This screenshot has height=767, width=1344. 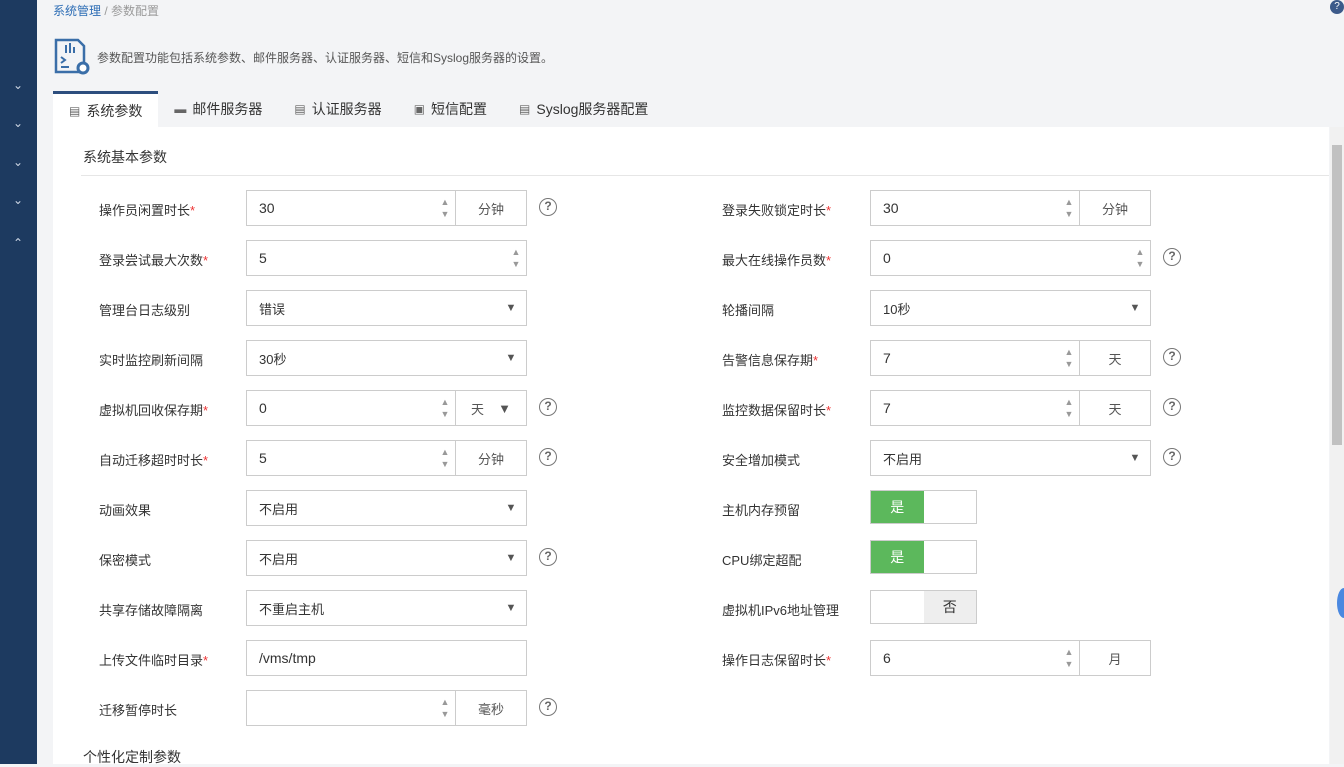 I want to click on form-row: 迁移暂停时长 ▲ ▼ 毫秒?, so click(x=691, y=708).